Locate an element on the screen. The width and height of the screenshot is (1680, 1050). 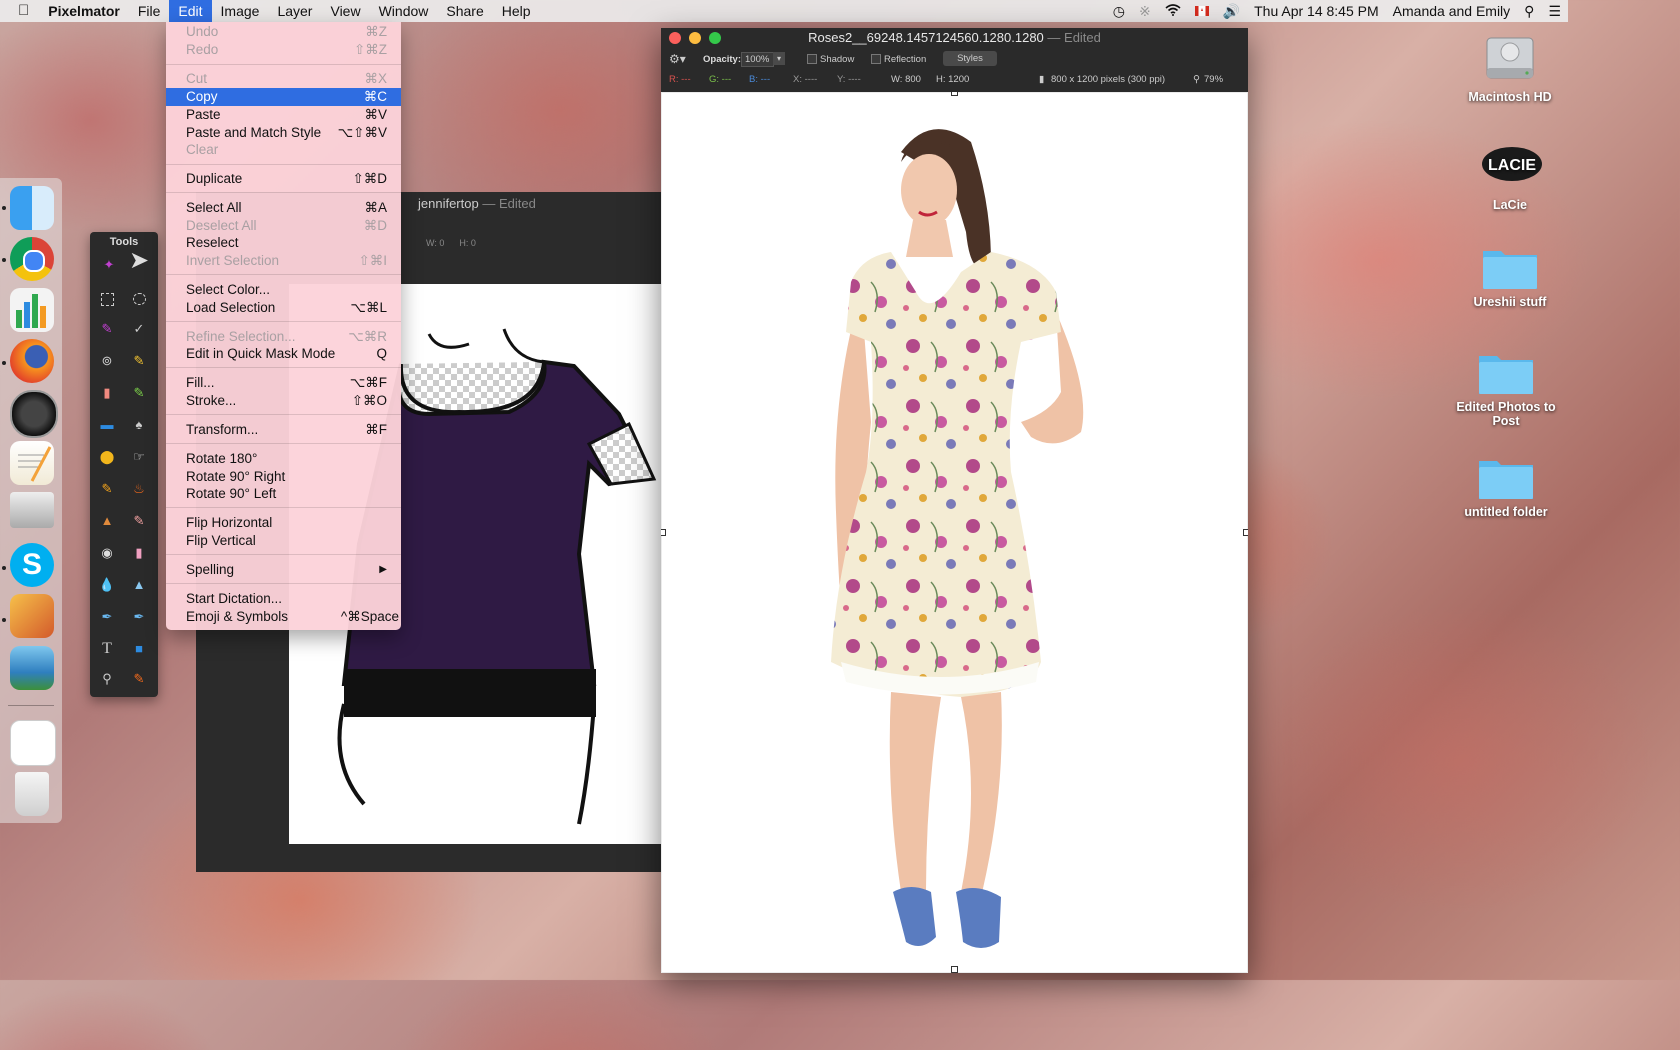
menu-item-flip-vertical: Flip Vertical is located at coordinates (283, 541).